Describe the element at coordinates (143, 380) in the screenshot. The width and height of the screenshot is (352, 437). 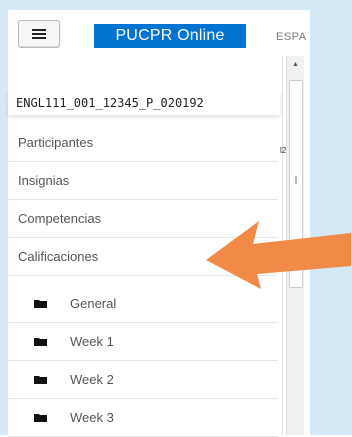
I see `nav-item-week-2: Week 2` at that location.